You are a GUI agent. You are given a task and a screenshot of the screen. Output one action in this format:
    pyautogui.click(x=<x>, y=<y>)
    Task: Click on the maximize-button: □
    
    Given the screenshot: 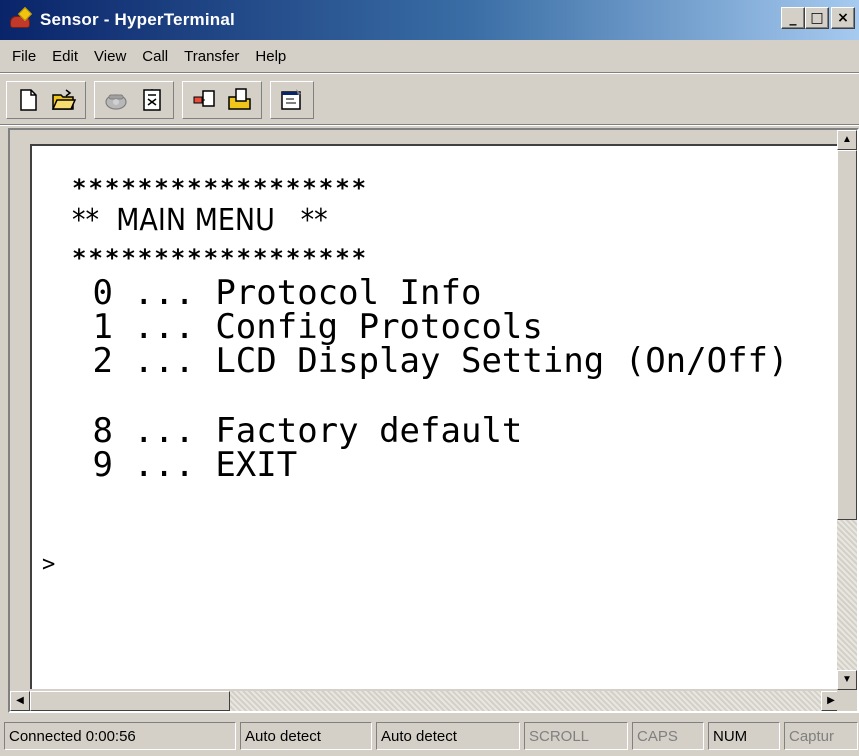 What is the action you would take?
    pyautogui.click(x=817, y=18)
    